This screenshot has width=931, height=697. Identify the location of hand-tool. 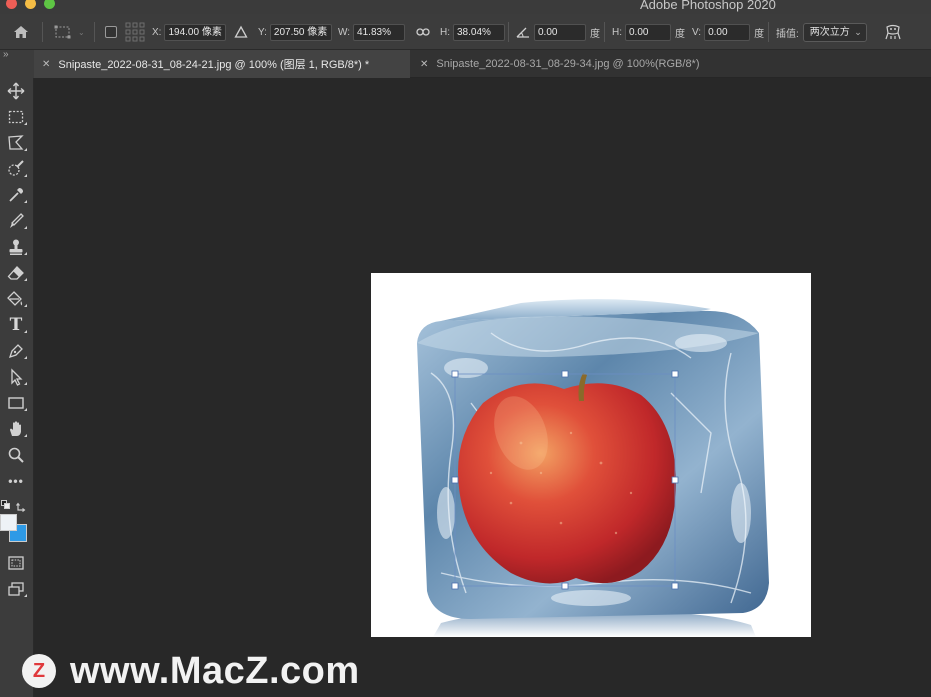
(16, 429).